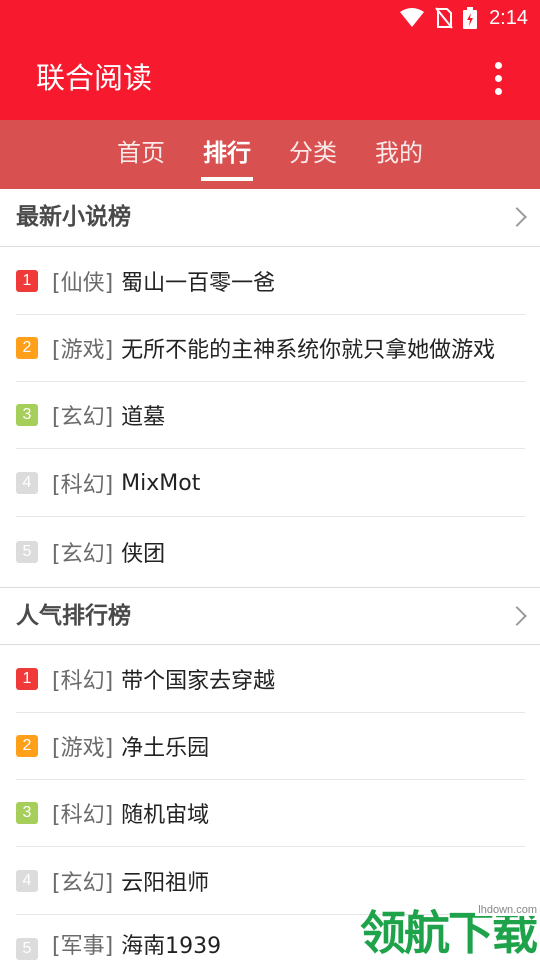  What do you see at coordinates (171, 946) in the screenshot?
I see `book-title: 海南1939` at bounding box center [171, 946].